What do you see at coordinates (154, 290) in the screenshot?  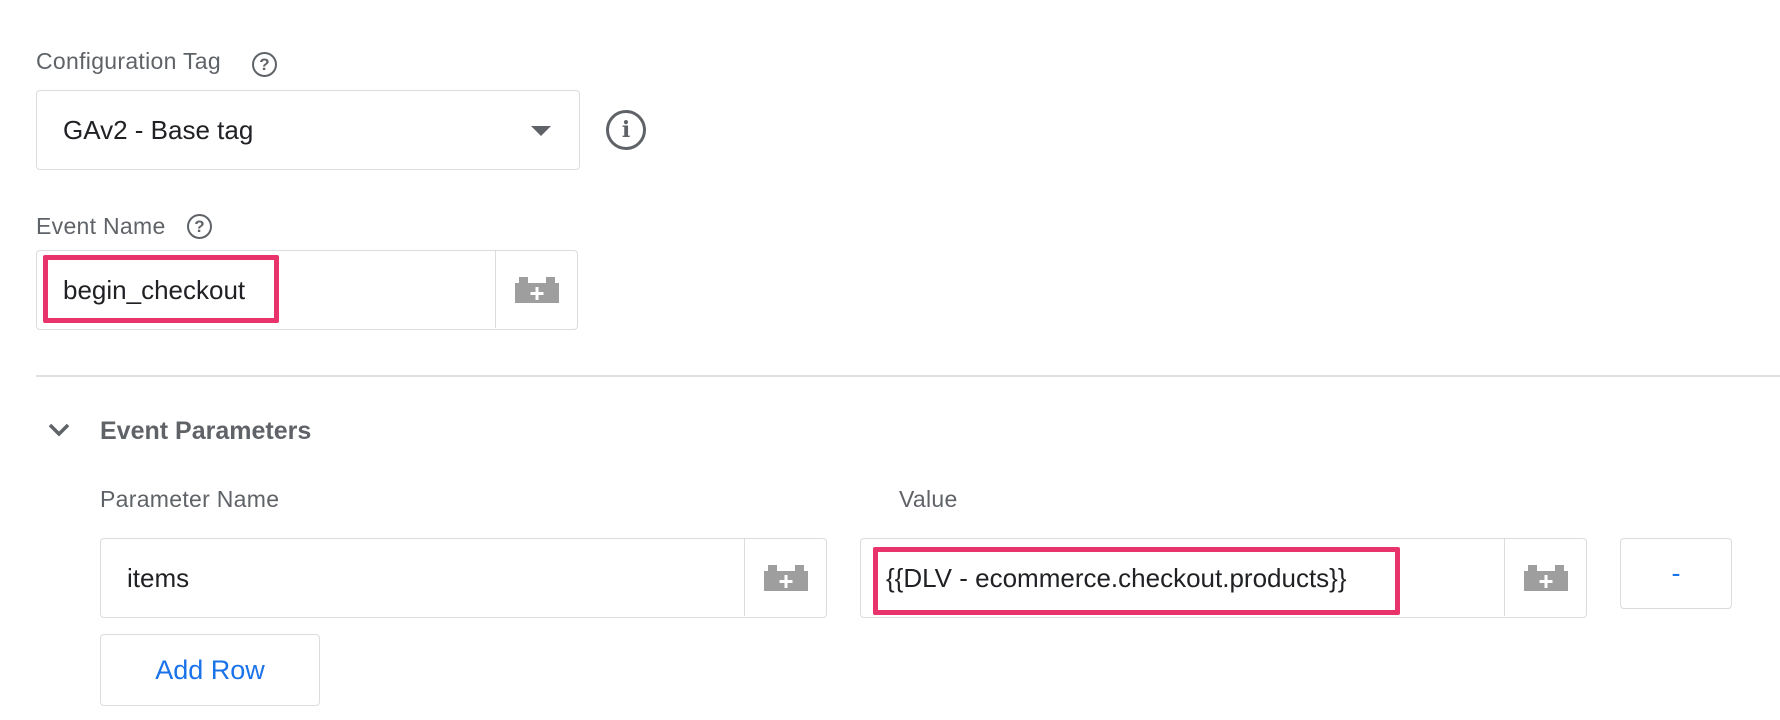 I see `event-name-input: begin_checkout` at bounding box center [154, 290].